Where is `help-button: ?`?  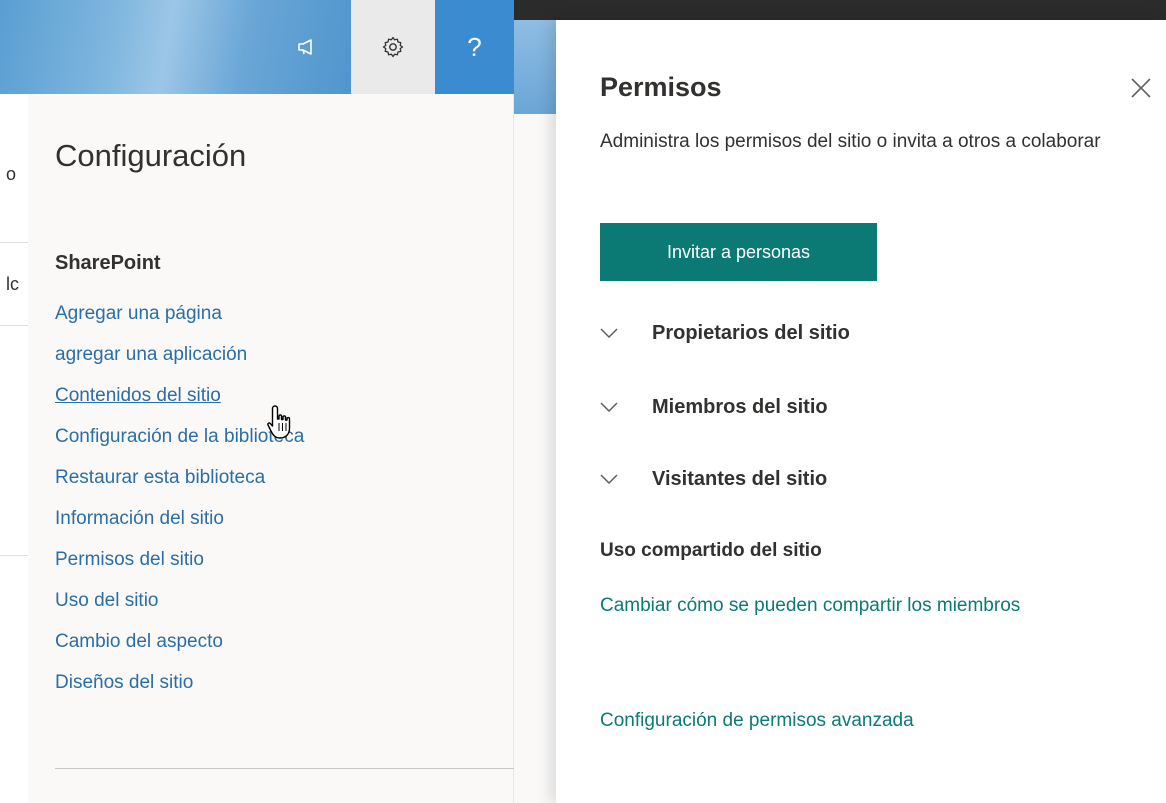
help-button: ? is located at coordinates (474, 47).